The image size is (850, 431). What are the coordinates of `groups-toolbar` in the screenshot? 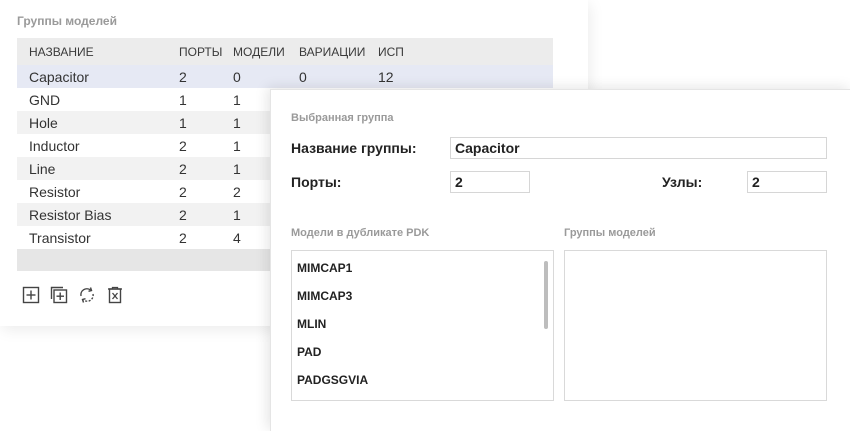 It's located at (73, 295).